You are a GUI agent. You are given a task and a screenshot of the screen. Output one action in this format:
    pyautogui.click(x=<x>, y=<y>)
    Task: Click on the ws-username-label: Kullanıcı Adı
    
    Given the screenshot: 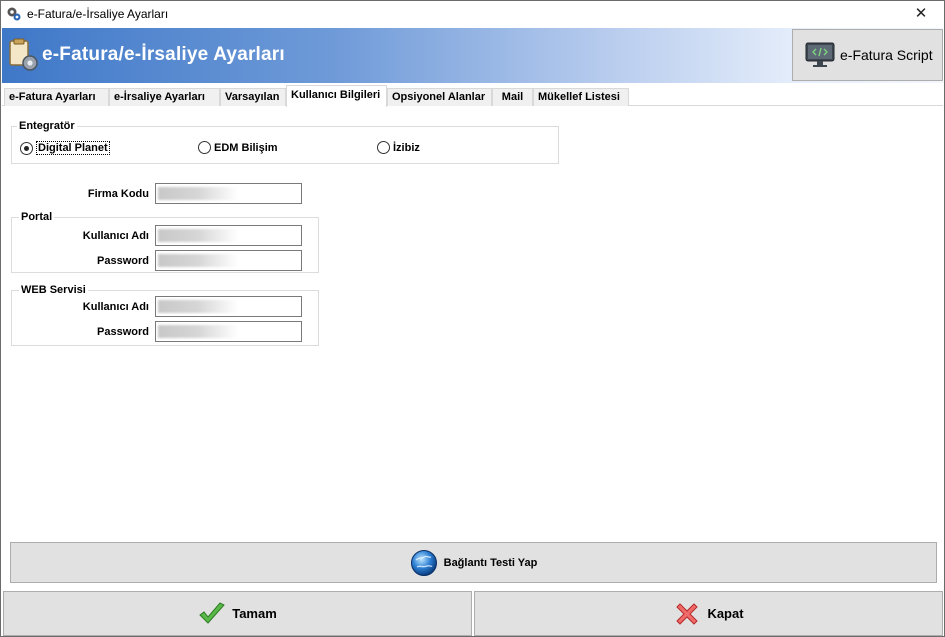 What is the action you would take?
    pyautogui.click(x=115, y=307)
    